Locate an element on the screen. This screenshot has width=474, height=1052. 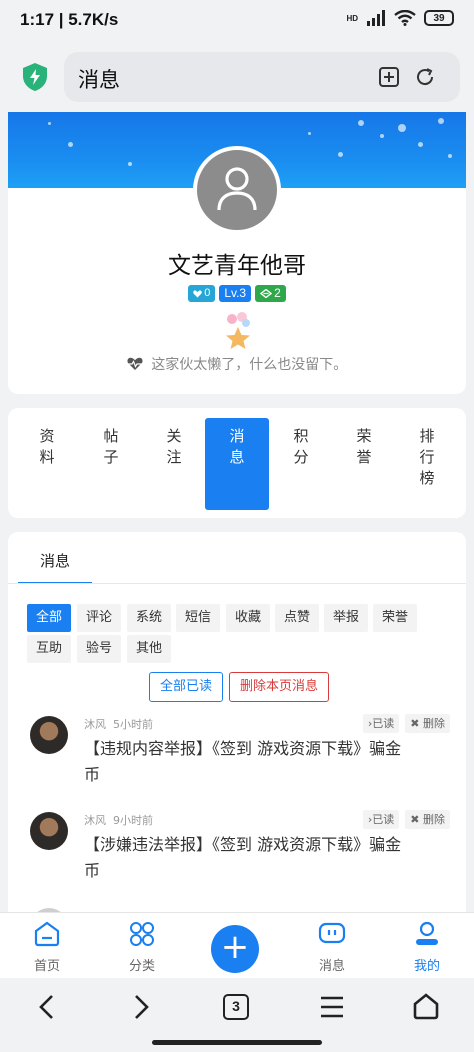
message-meta: 沐风 5小时前 is located at coordinates (118, 724).